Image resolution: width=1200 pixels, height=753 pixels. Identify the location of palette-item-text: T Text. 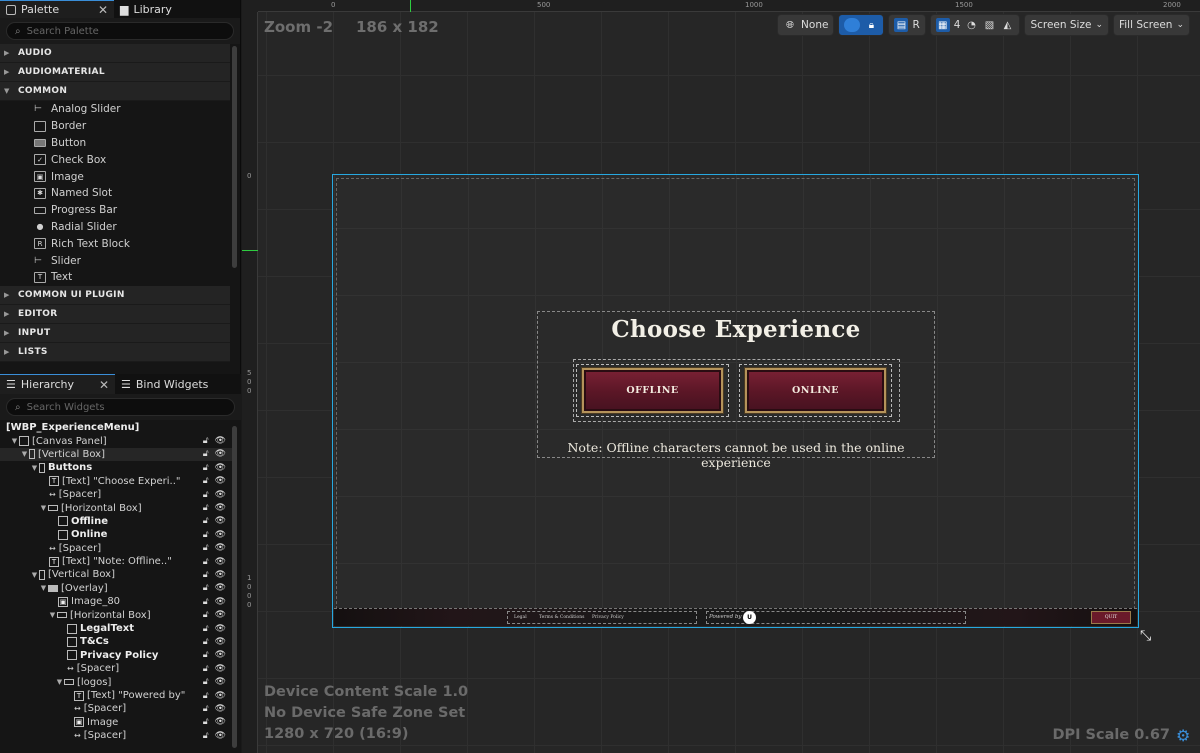
(115, 277).